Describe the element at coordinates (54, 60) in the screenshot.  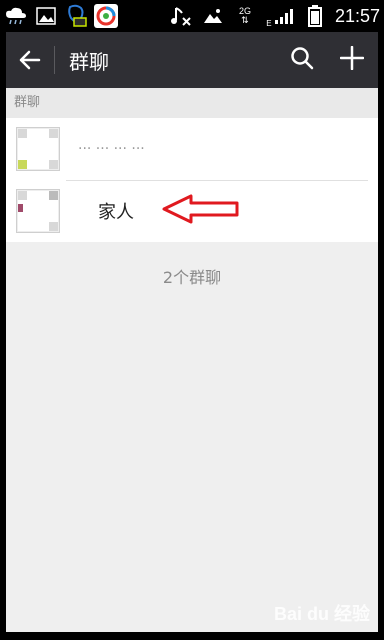
I see `title-divider` at that location.